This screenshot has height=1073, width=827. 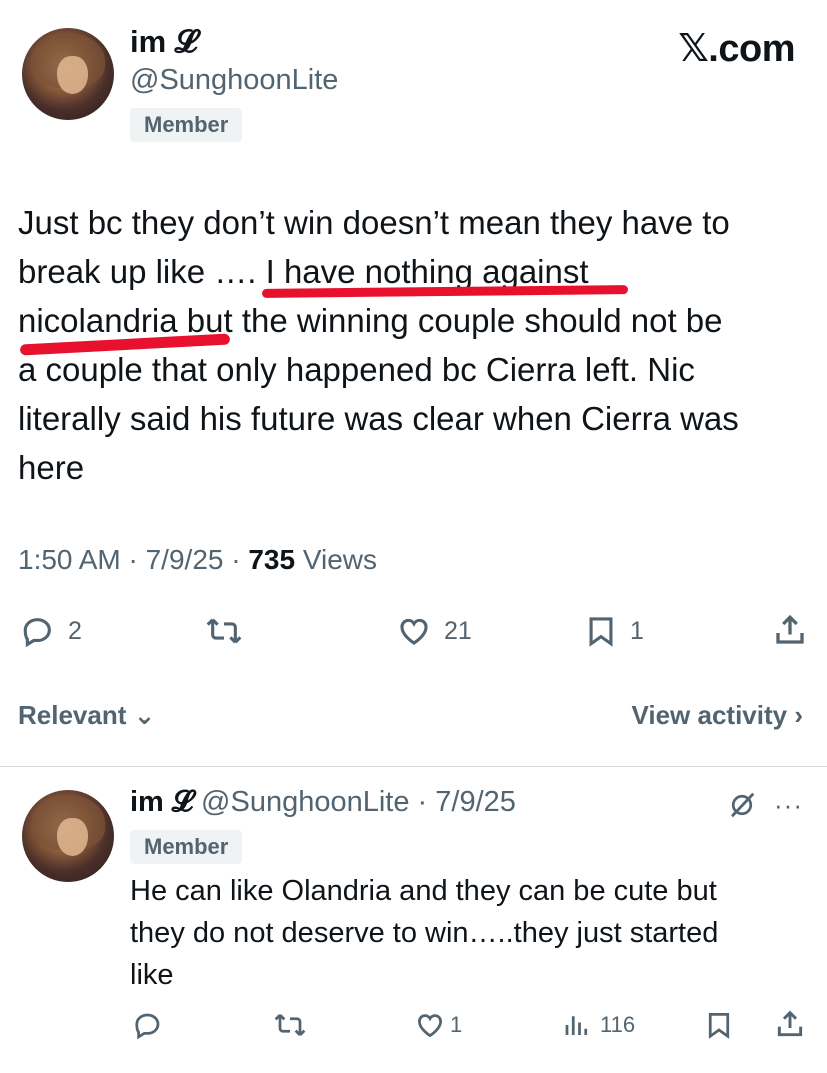 What do you see at coordinates (234, 80) in the screenshot?
I see `author-handle: @SunghoonLite` at bounding box center [234, 80].